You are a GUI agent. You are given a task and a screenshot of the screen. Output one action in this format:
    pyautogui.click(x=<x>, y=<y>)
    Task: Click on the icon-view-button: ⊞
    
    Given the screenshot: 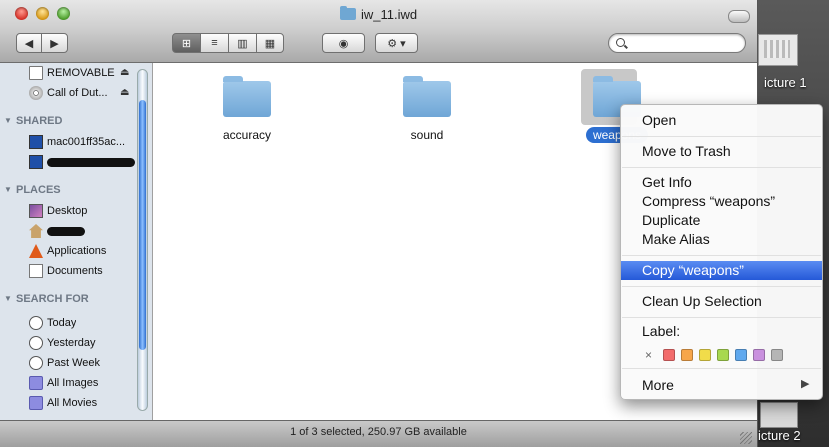 What is the action you would take?
    pyautogui.click(x=186, y=43)
    